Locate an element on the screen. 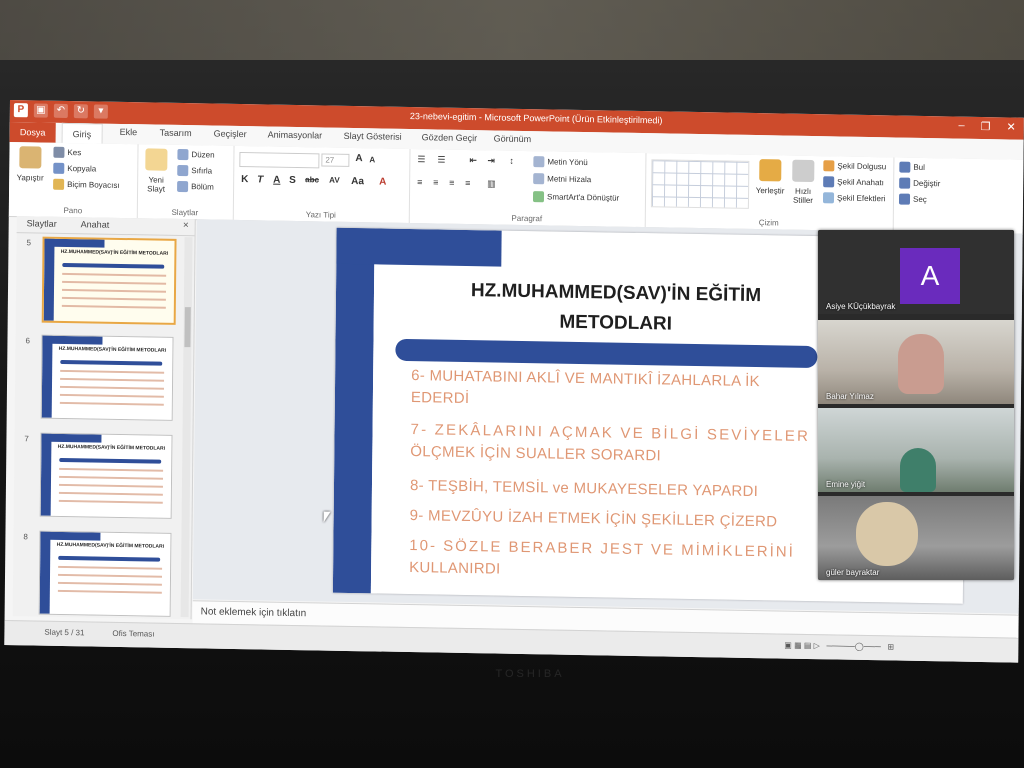 The image size is (1024, 768). save-icon: ▣ is located at coordinates (40, 110).